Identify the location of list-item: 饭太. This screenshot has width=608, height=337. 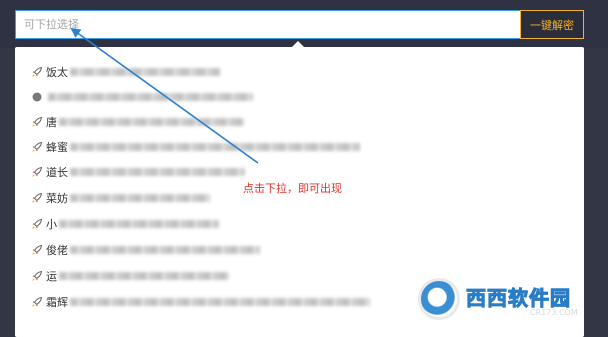
(125, 72).